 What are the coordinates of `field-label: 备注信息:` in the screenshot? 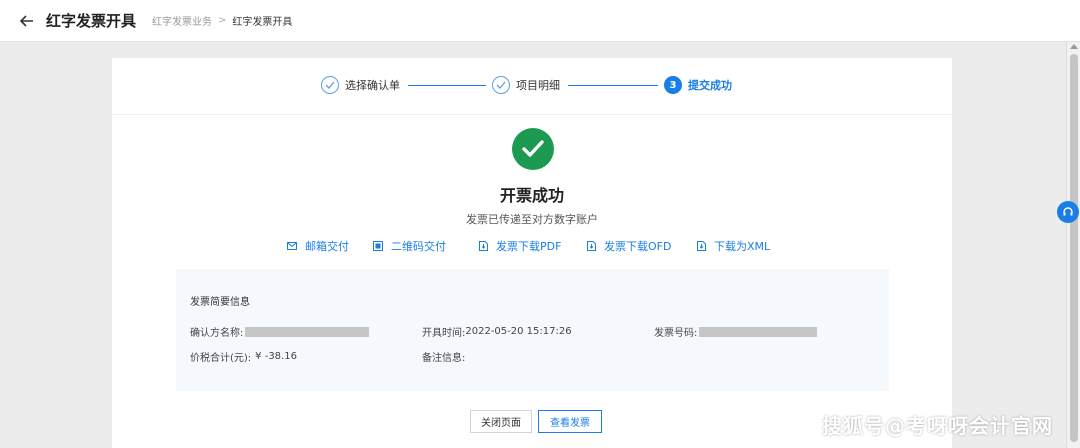 It's located at (444, 358).